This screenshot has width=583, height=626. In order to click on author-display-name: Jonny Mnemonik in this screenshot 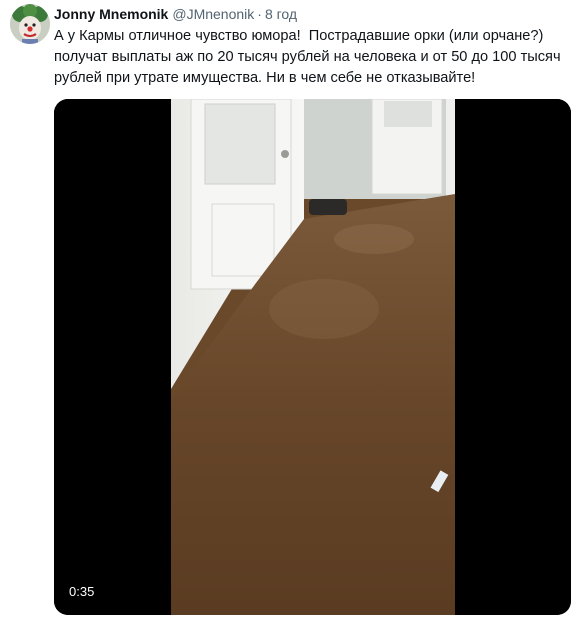, I will do `click(111, 14)`.